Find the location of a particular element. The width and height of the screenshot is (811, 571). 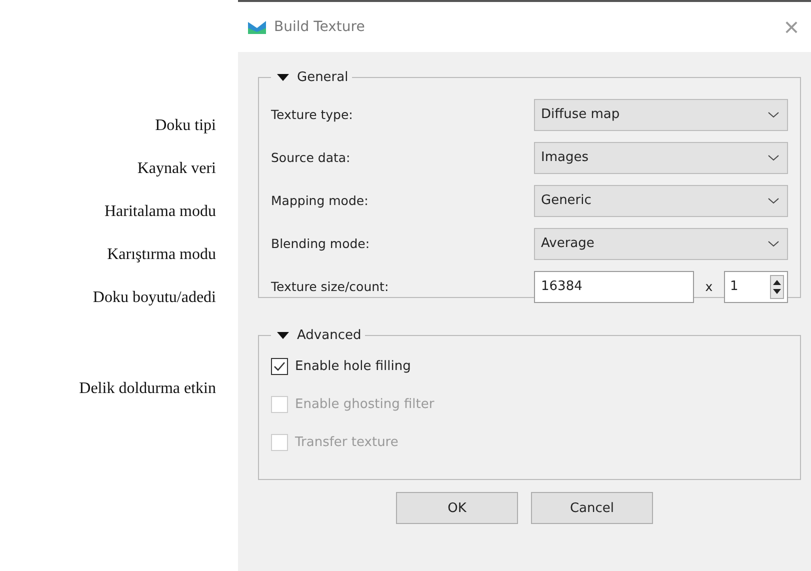

checkbox-label: Enable ghosting filter is located at coordinates (364, 404).